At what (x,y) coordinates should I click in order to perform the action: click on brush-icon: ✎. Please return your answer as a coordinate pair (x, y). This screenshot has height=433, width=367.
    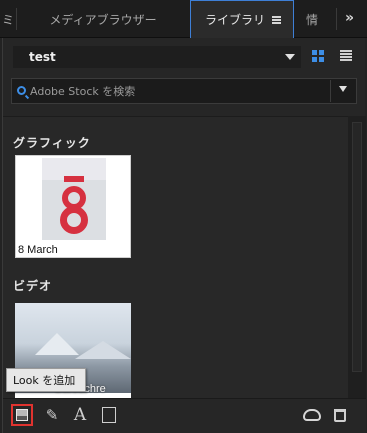
    Looking at the image, I should click on (52, 415).